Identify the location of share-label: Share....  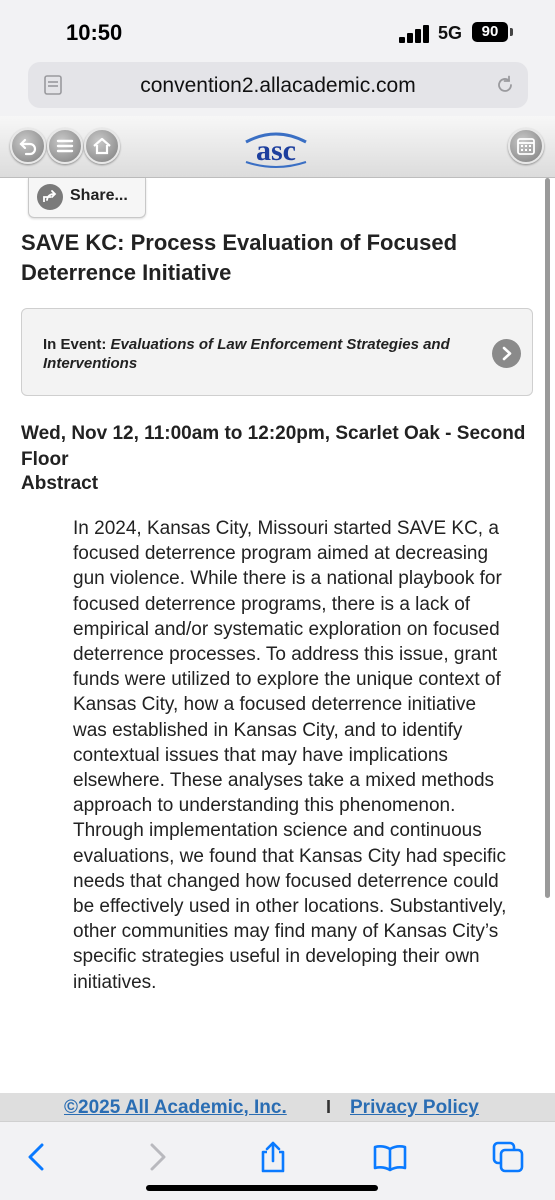
(99, 195).